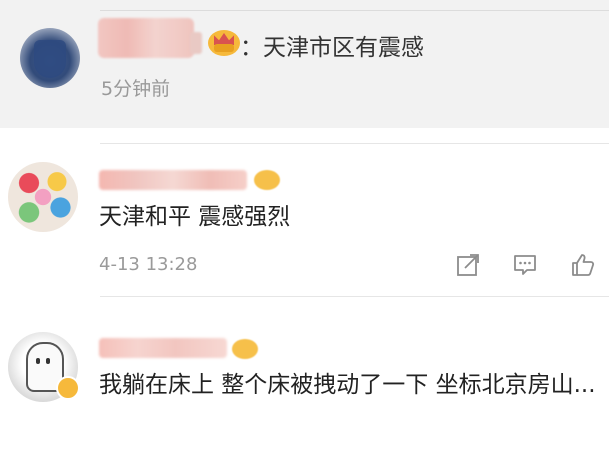 The image size is (609, 452). Describe the element at coordinates (148, 264) in the screenshot. I see `comment-timestamp: 4-13 13:28` at that location.